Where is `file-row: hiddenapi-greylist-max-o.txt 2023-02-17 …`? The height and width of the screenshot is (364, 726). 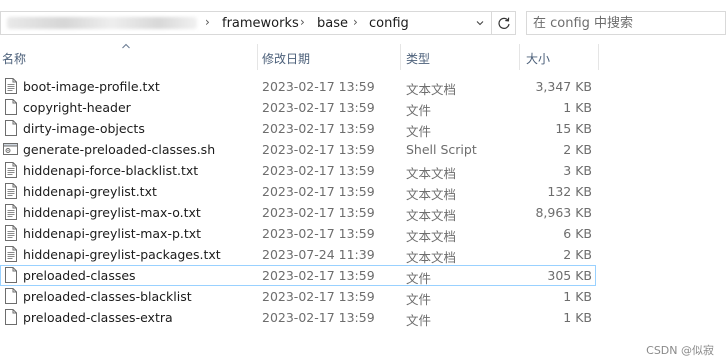
file-row: hiddenapi-greylist-max-o.txt 2023-02-17 … is located at coordinates (300, 212).